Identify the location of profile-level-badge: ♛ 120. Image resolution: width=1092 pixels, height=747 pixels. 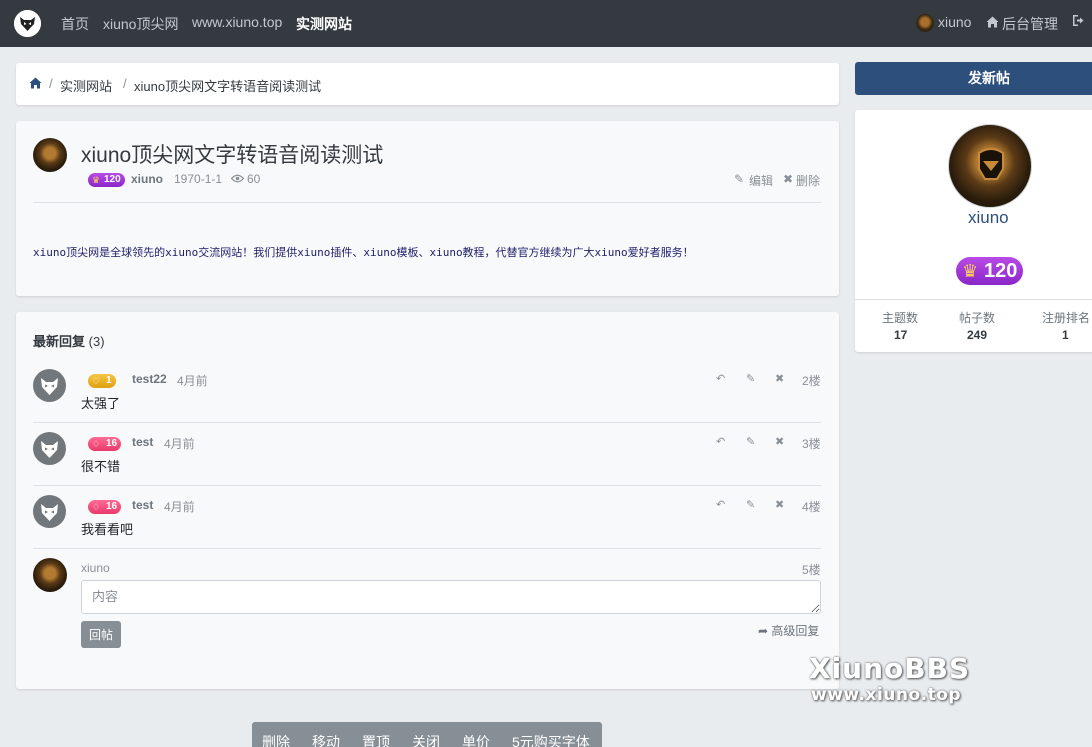
(989, 271).